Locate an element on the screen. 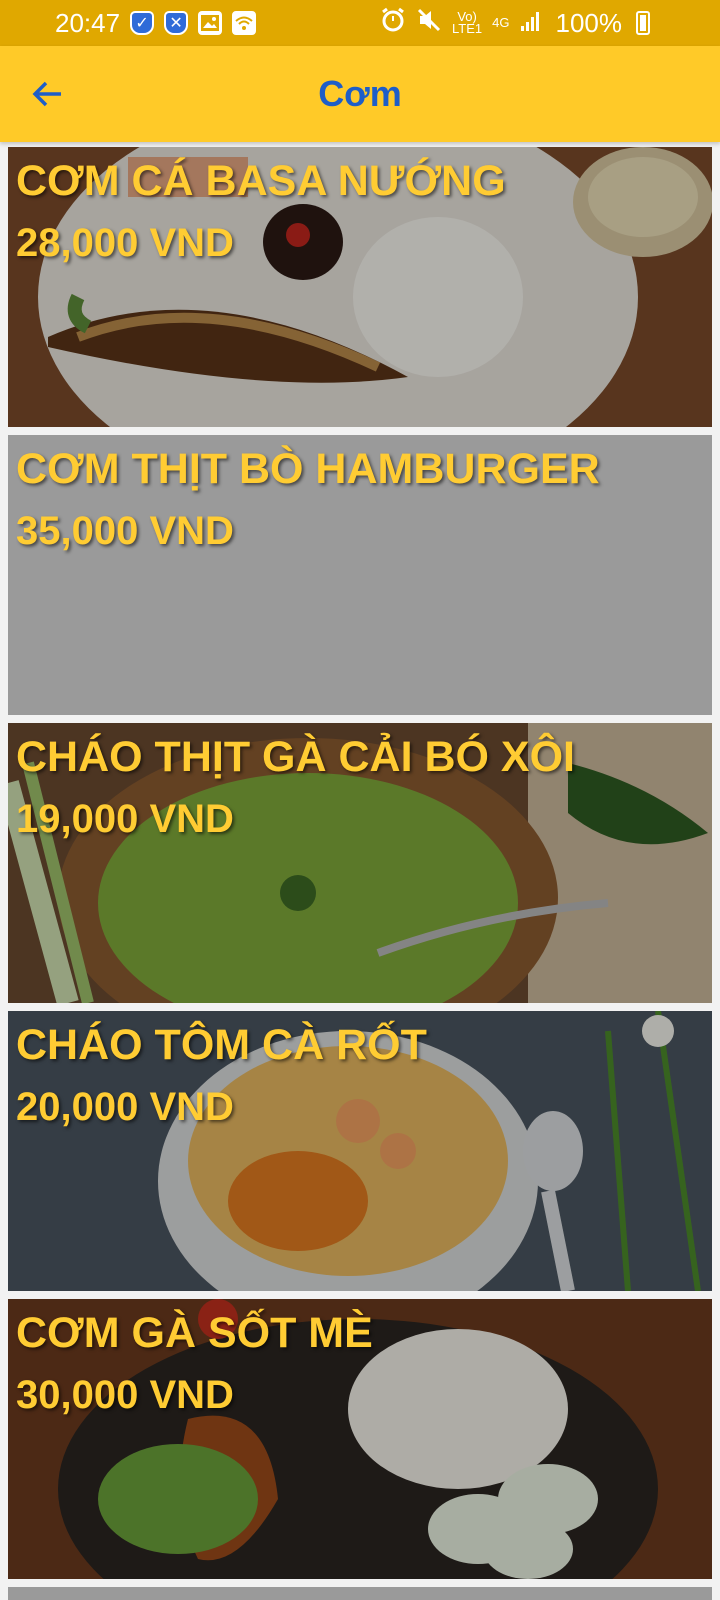 This screenshot has height=1600, width=720. menu-item-name: CƠM THỊT BÒ HAMBURGER is located at coordinates (308, 469).